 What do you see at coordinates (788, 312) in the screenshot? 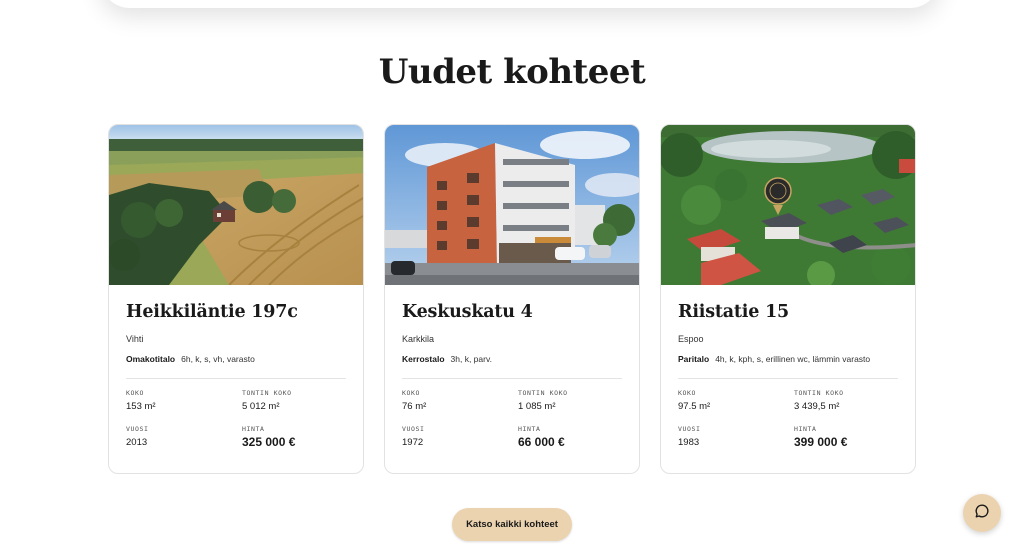
I see `listing-title: Riistatie 15` at bounding box center [788, 312].